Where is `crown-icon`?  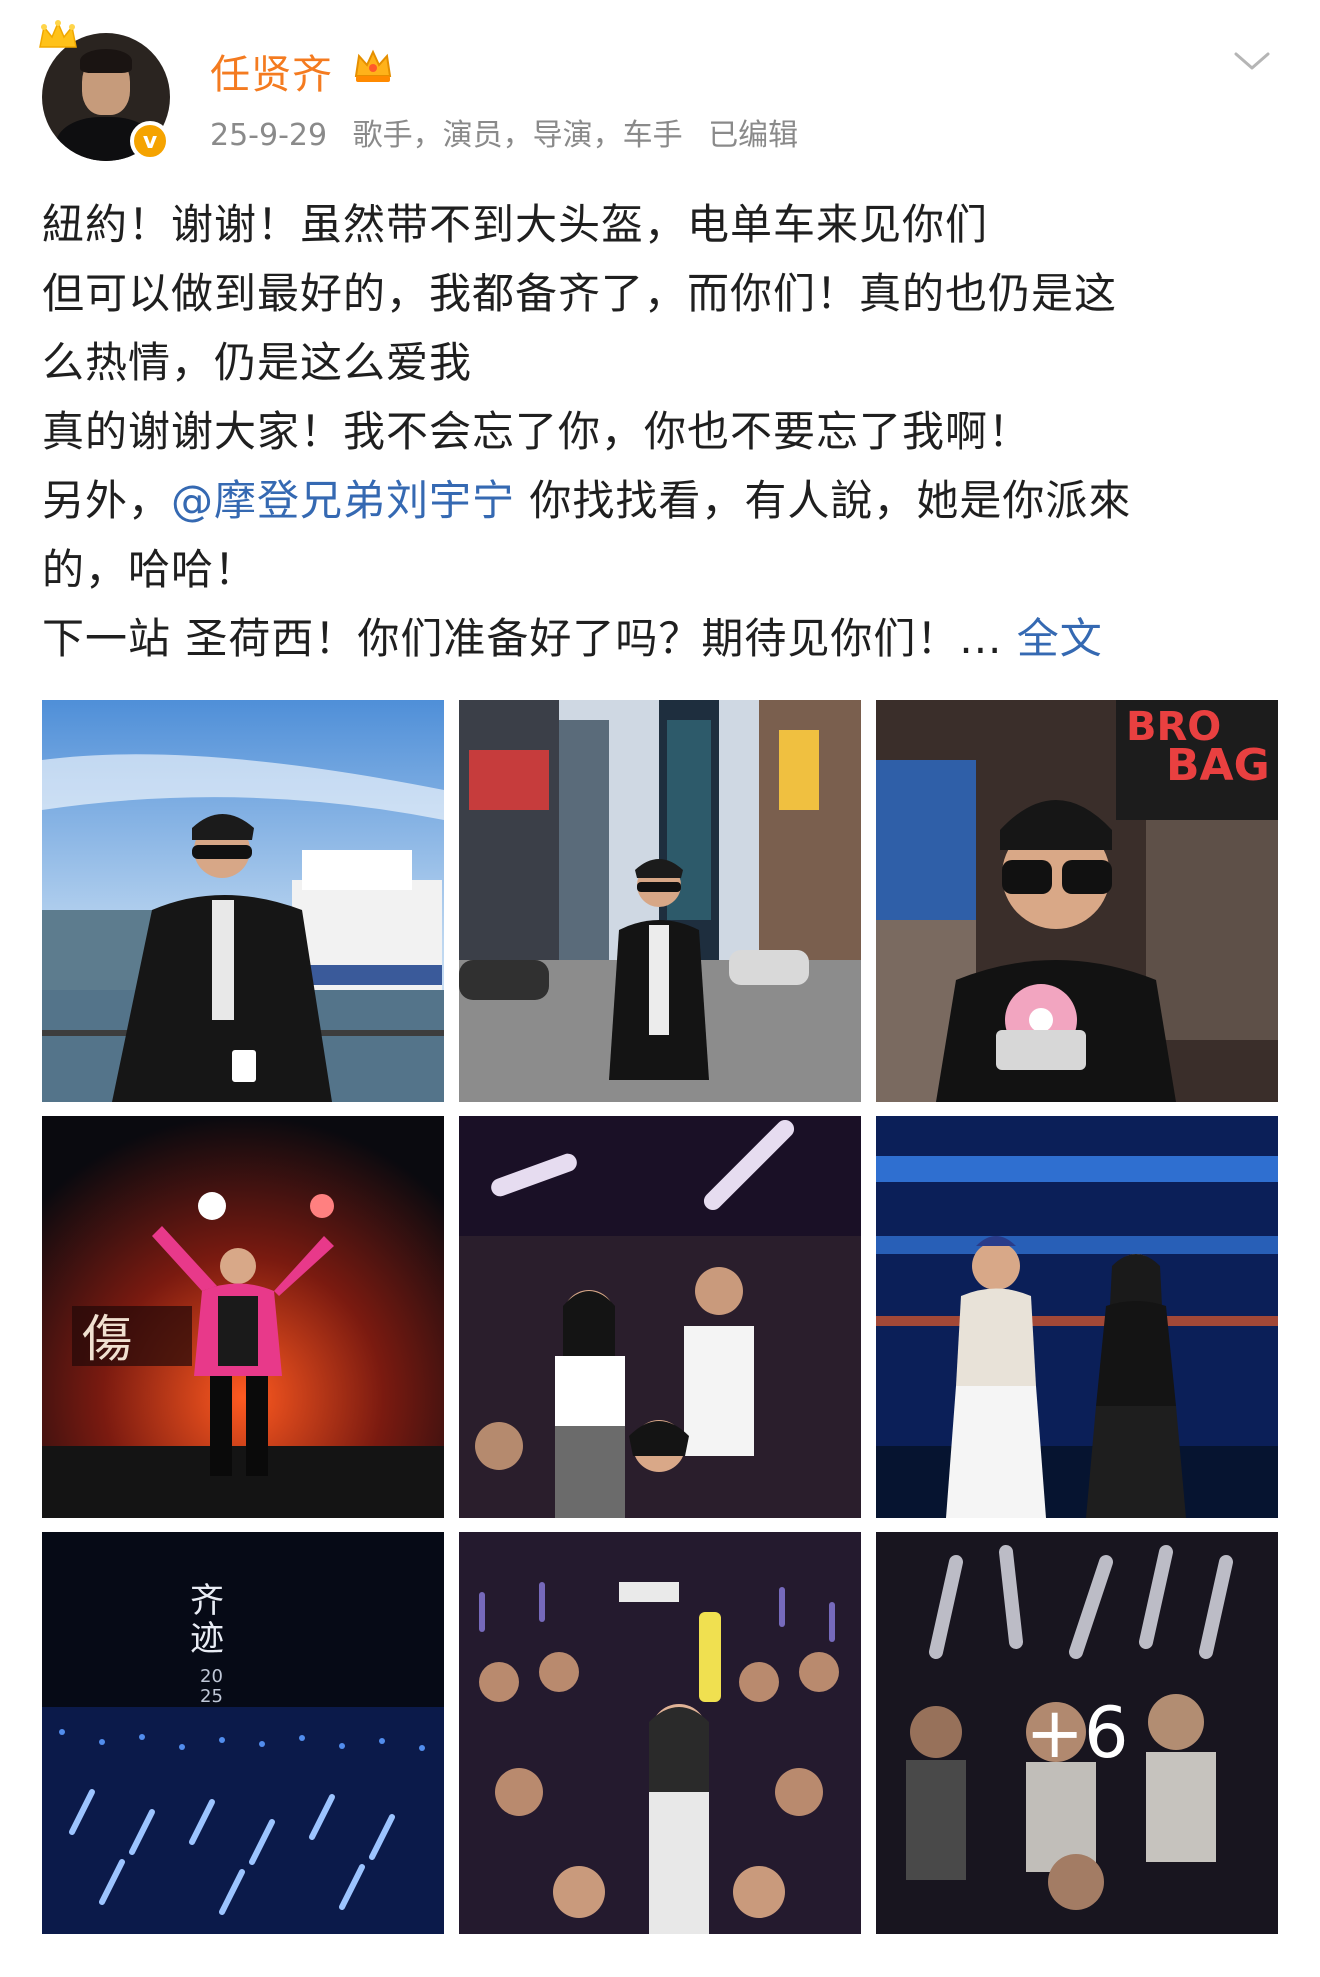
crown-icon is located at coordinates (58, 34).